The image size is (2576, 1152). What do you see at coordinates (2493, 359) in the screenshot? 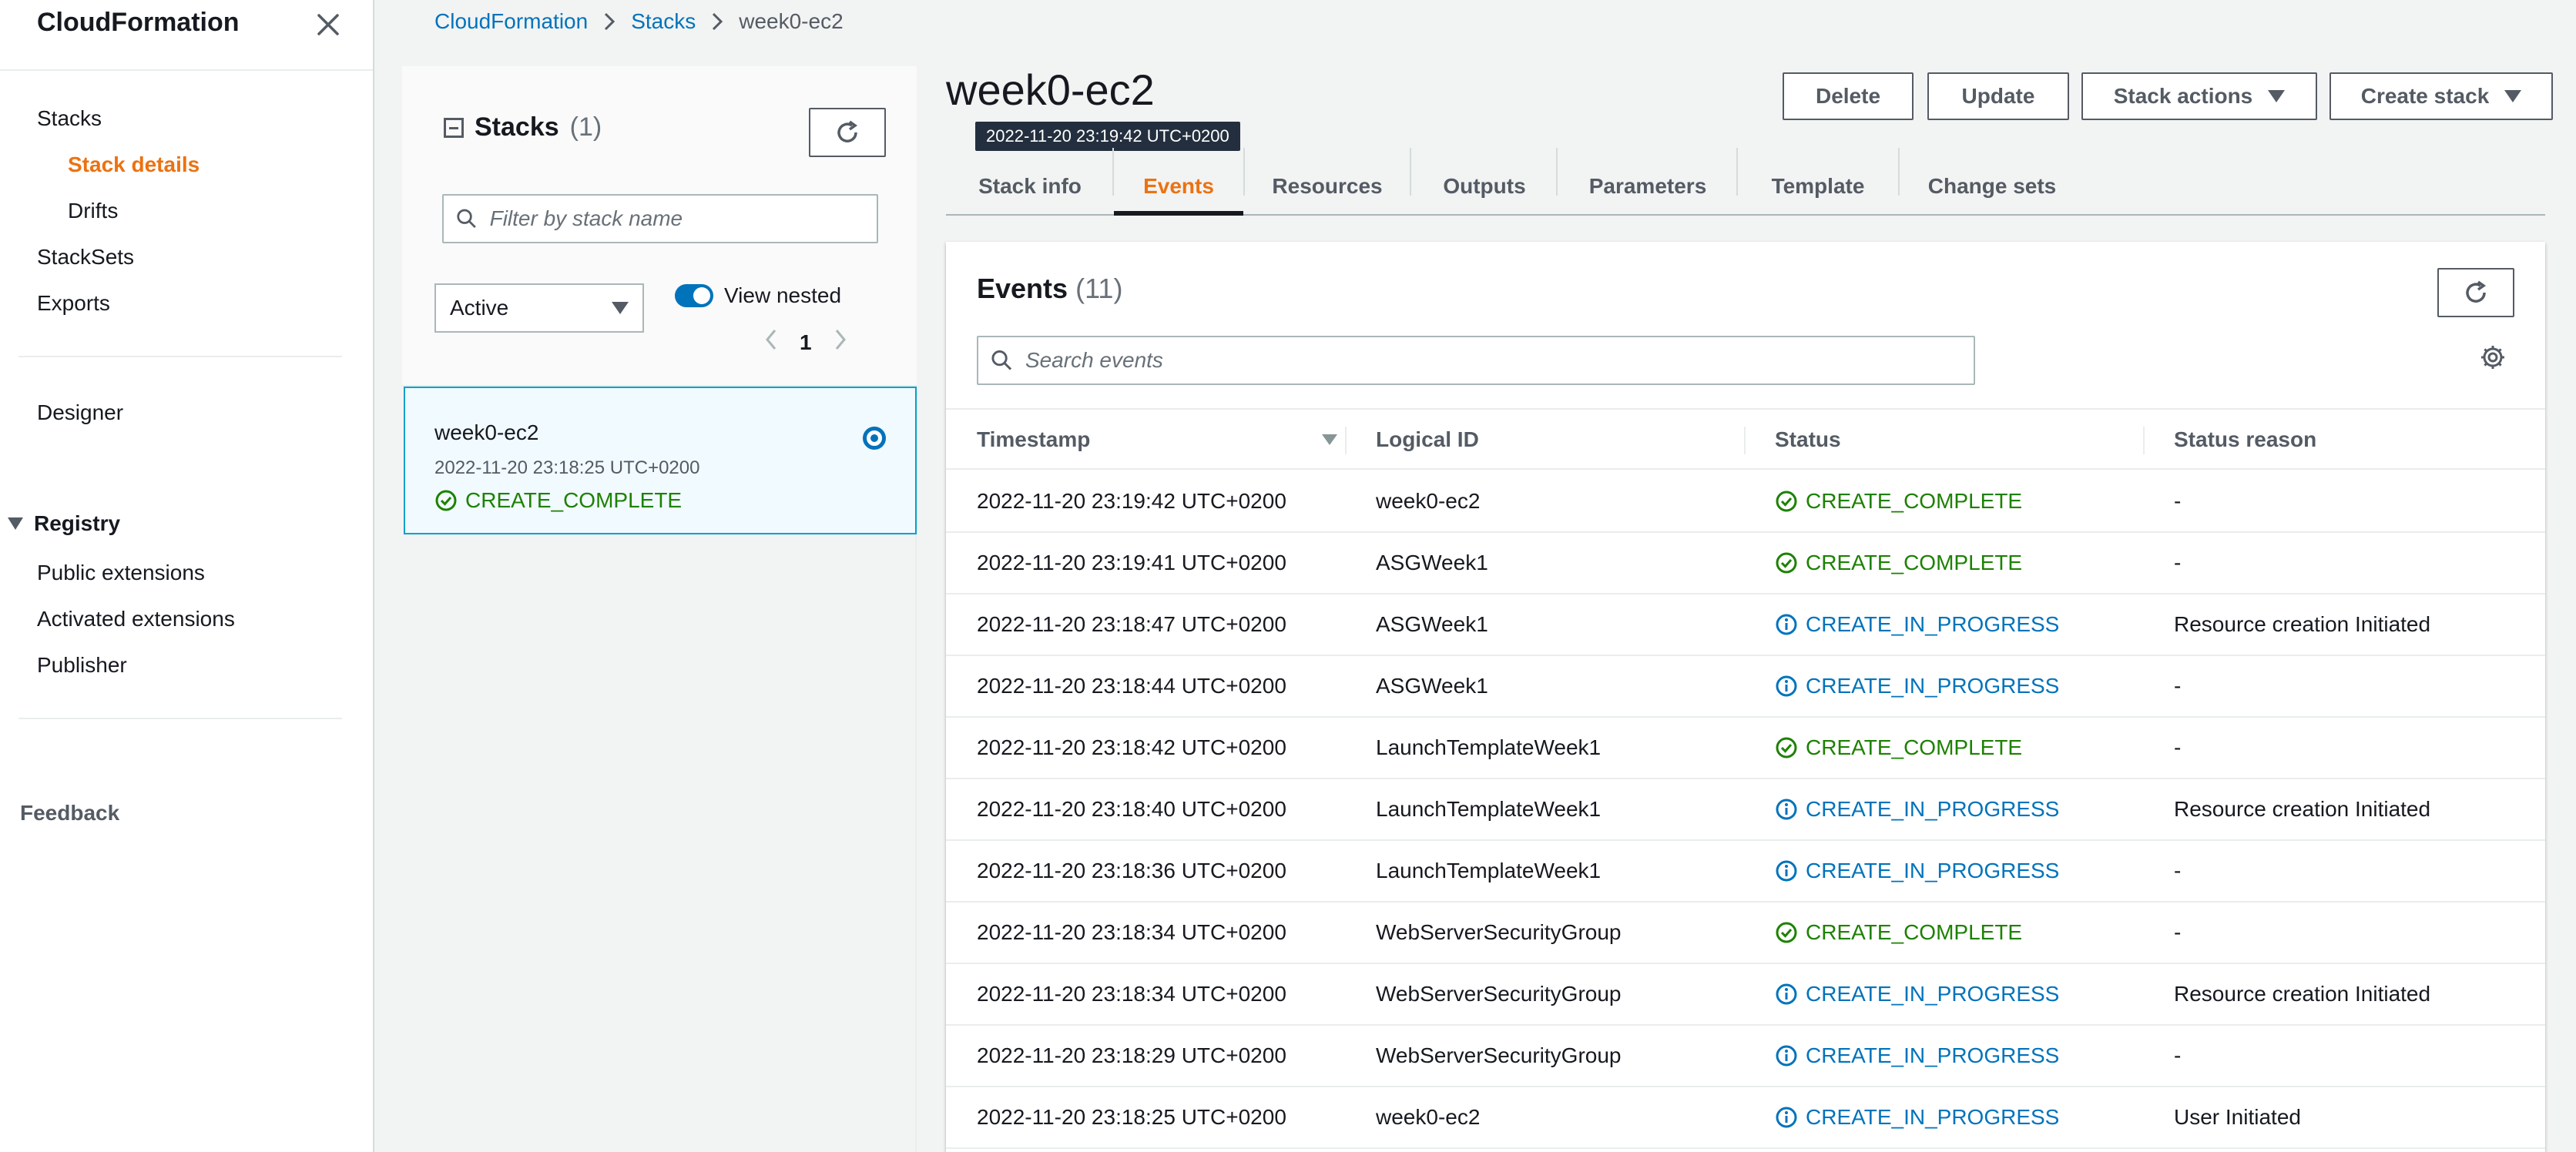
I see `gear-icon` at bounding box center [2493, 359].